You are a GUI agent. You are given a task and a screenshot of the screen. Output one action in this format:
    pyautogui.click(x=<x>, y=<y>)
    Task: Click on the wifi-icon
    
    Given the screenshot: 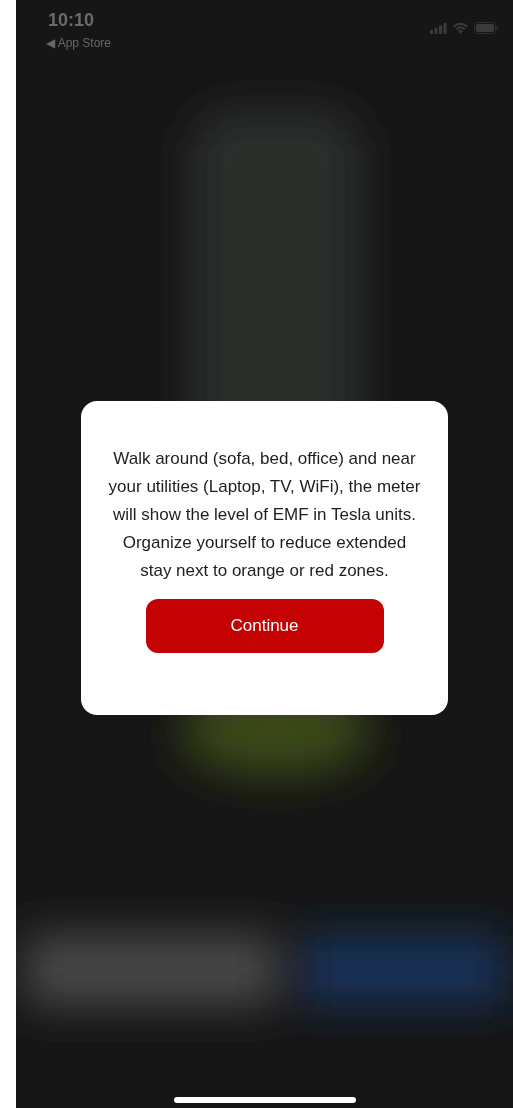 What is the action you would take?
    pyautogui.click(x=460, y=28)
    